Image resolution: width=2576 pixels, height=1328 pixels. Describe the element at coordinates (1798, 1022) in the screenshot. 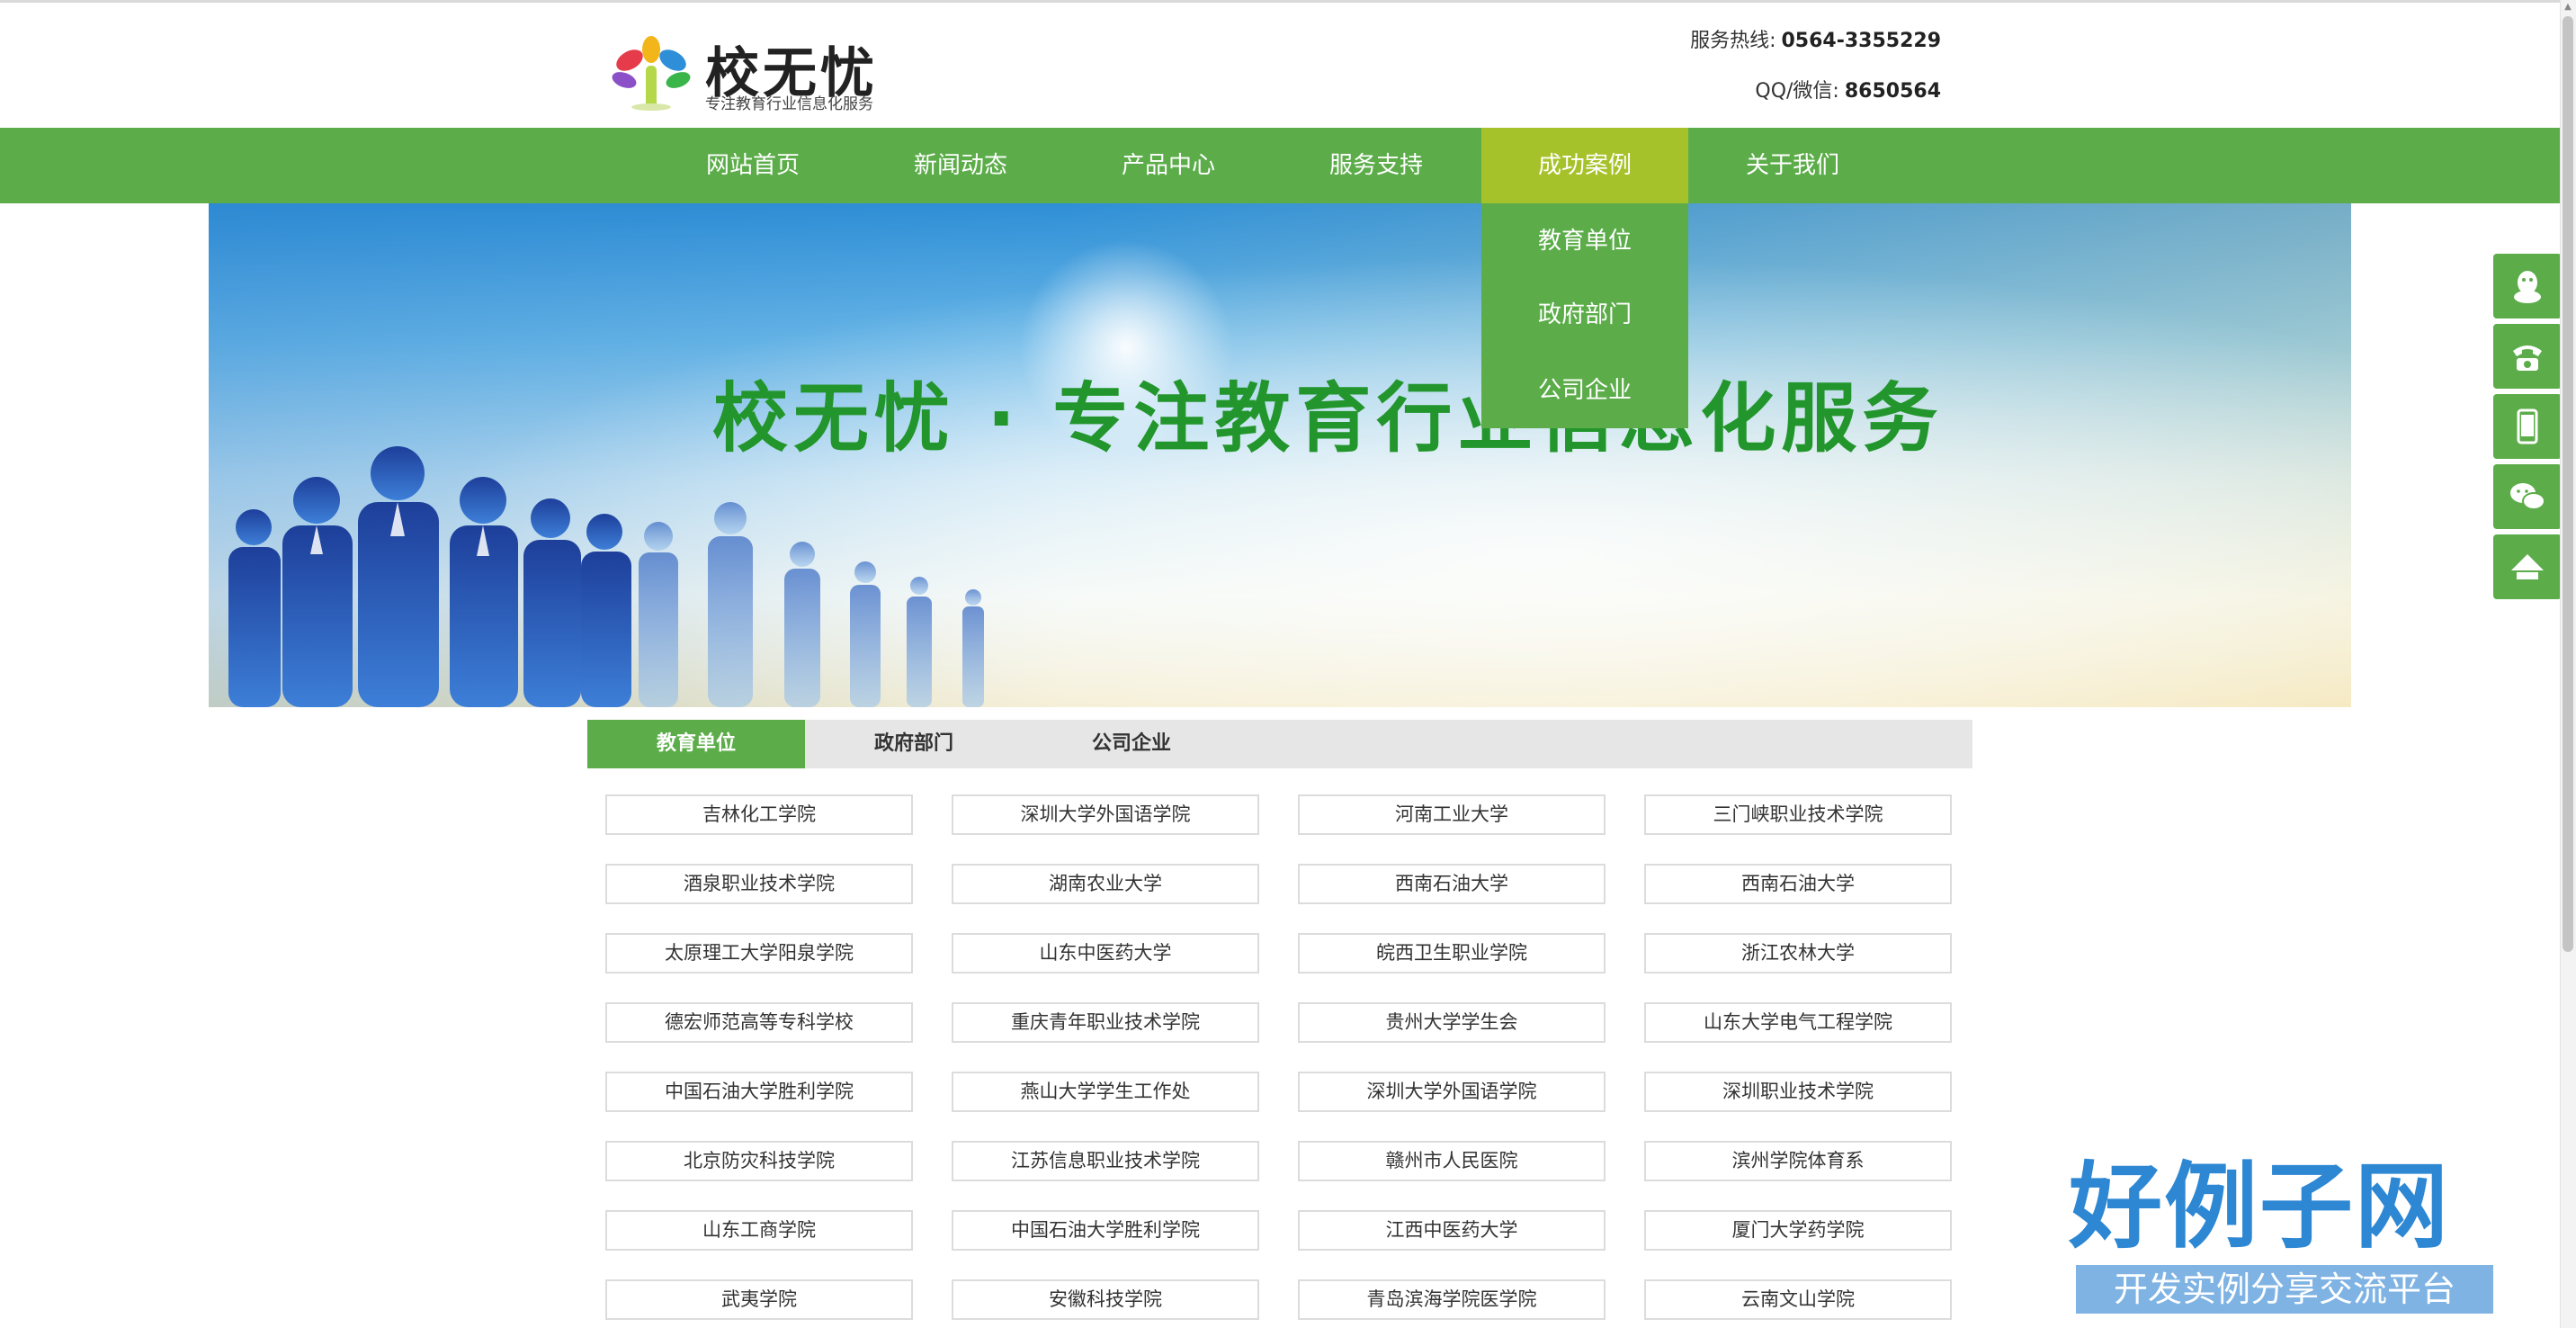

I see `case-item: 山东大学电气工程学院` at that location.